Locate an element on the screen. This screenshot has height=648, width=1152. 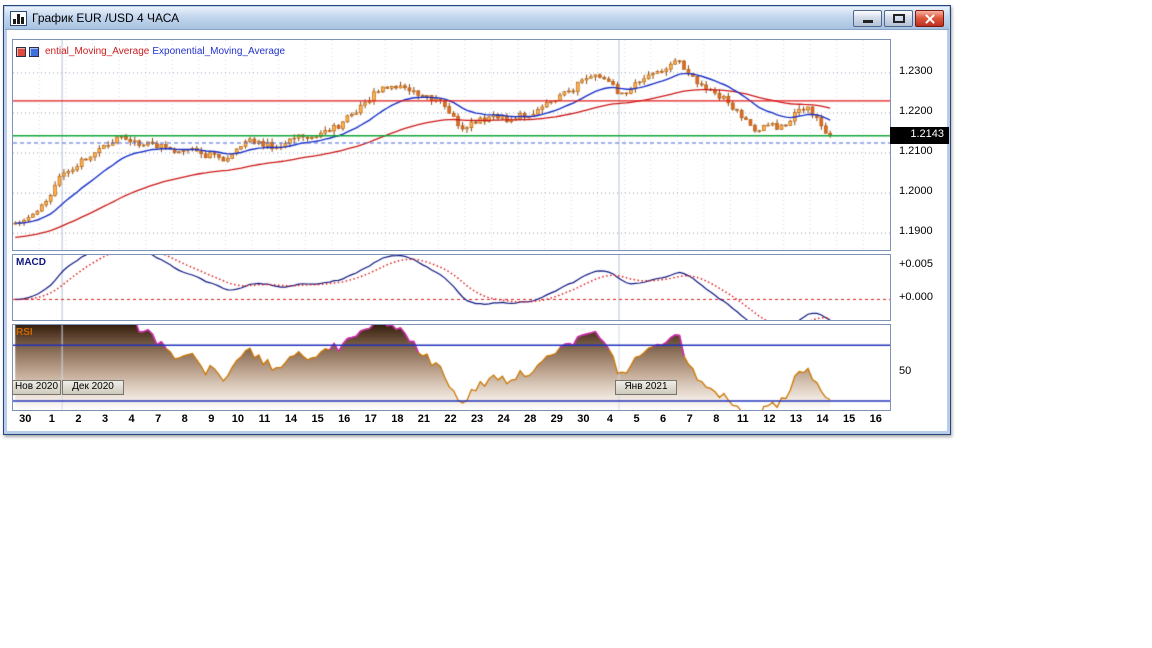
minimize-icon is located at coordinates (868, 21).